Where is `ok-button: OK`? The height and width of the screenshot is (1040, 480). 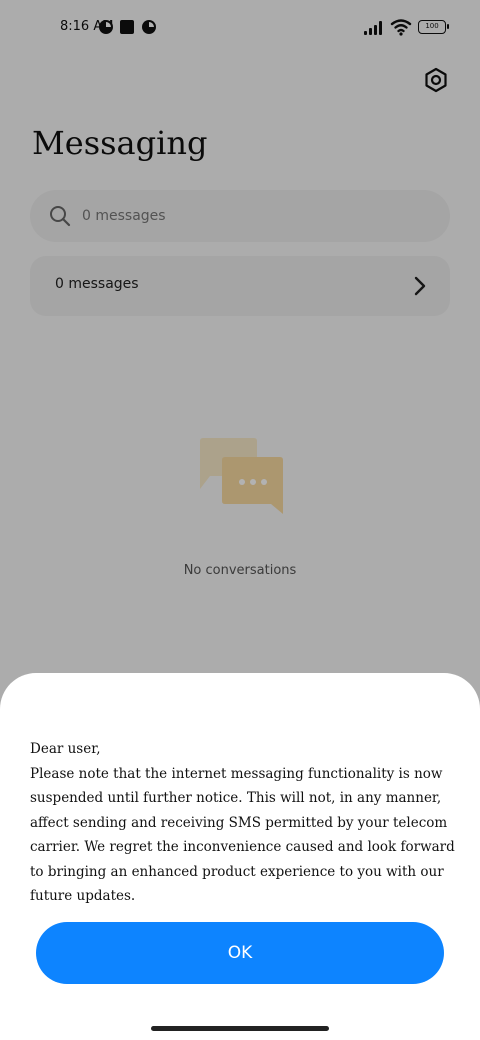 ok-button: OK is located at coordinates (240, 953).